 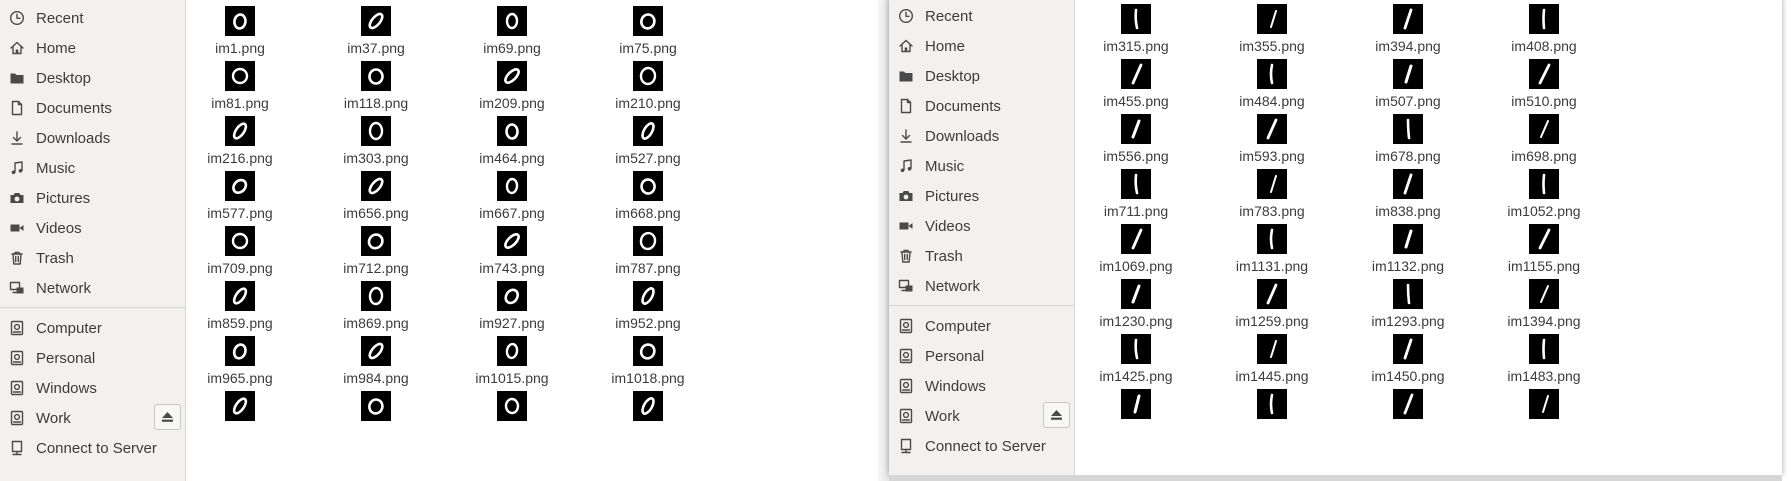 I want to click on file-item: im209.png, so click(x=512, y=86).